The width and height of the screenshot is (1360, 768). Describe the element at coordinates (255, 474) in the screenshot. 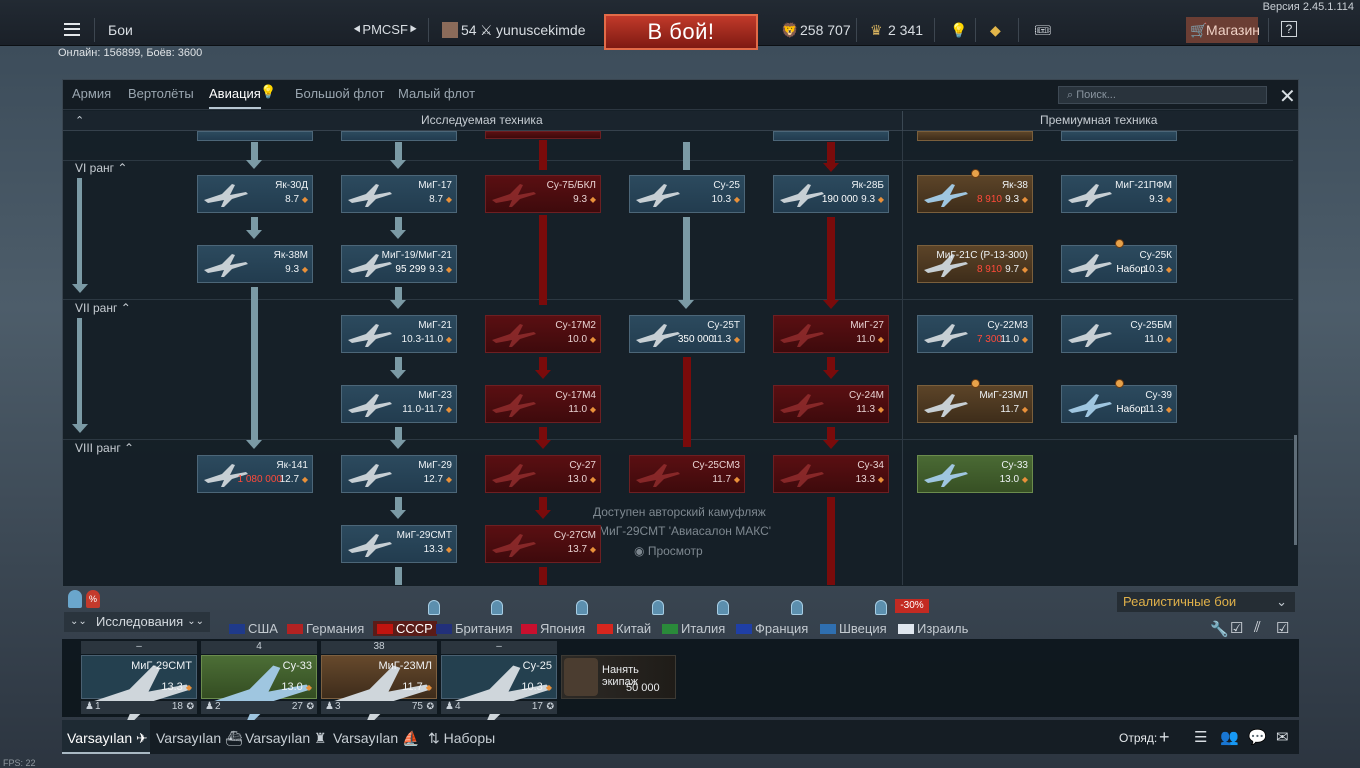

I see `vehicle-card-yak141: Як-141 12.7 ◆ 1 080 000` at that location.